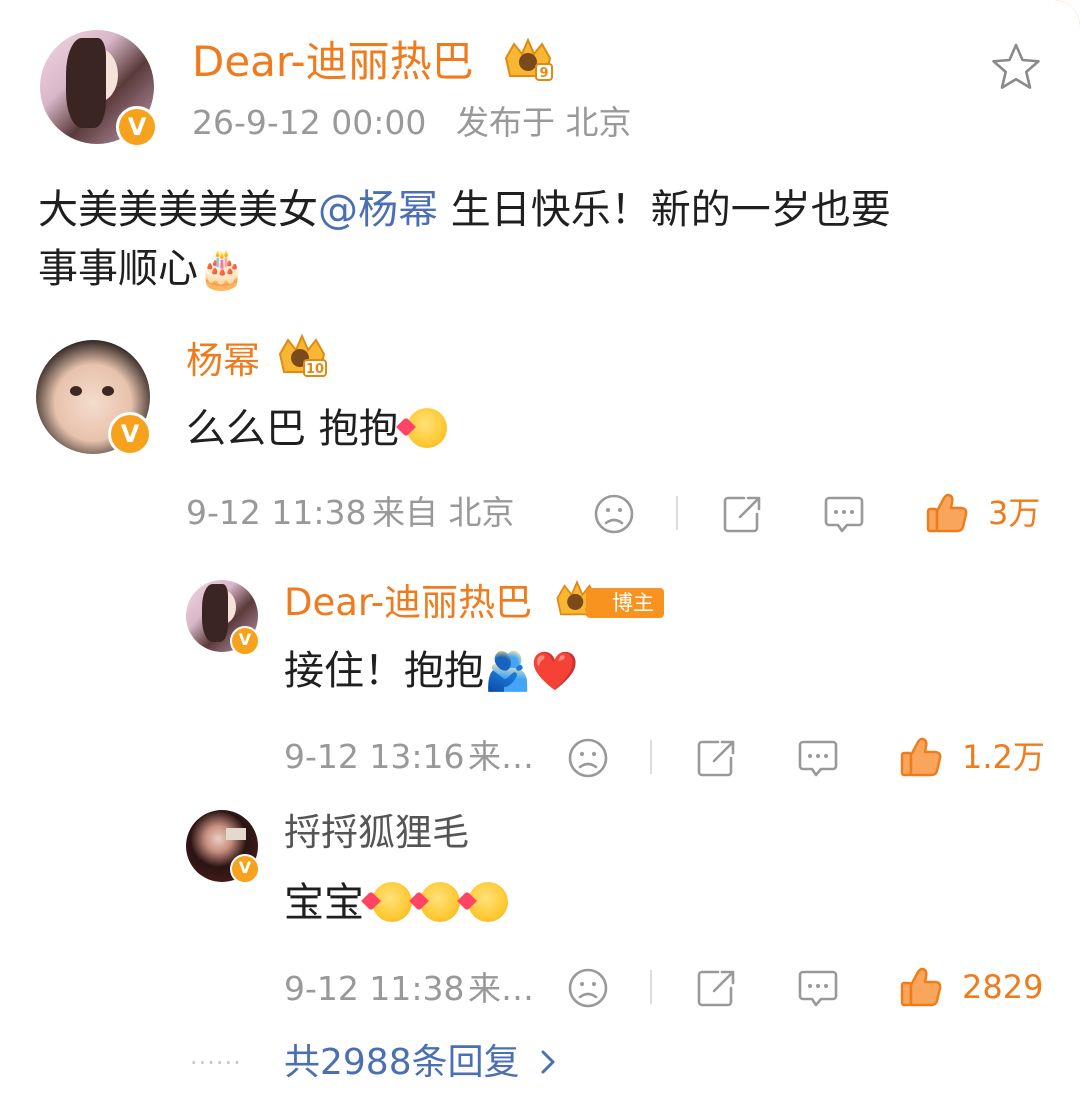 The width and height of the screenshot is (1080, 1115). I want to click on post-text-line2: 事事顺心, so click(118, 269).